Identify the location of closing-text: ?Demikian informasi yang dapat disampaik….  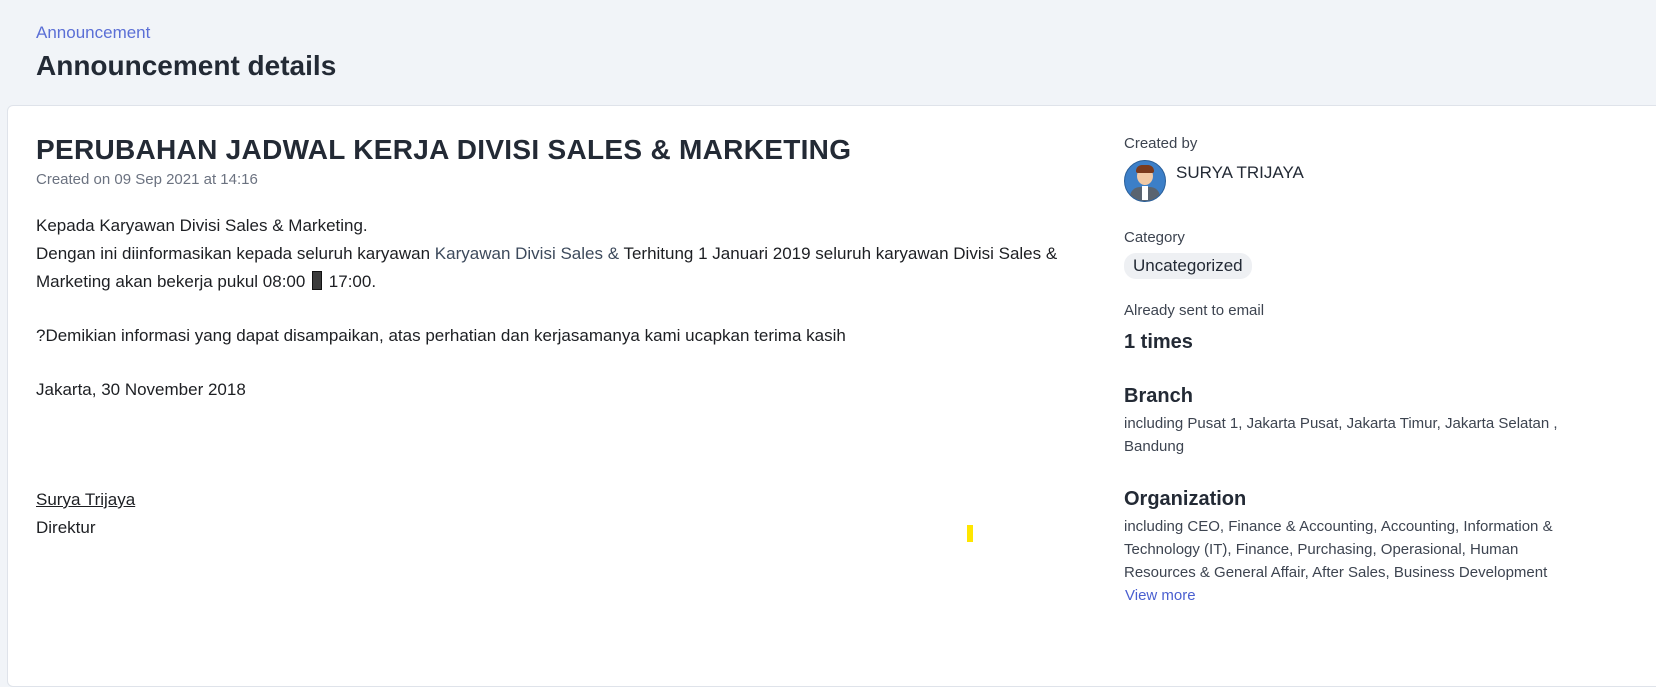
(441, 335).